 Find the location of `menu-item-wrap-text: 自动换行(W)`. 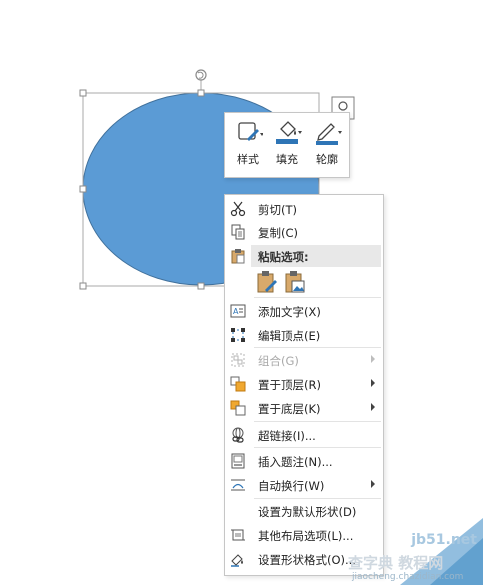

menu-item-wrap-text: 自动换行(W) is located at coordinates (304, 485).